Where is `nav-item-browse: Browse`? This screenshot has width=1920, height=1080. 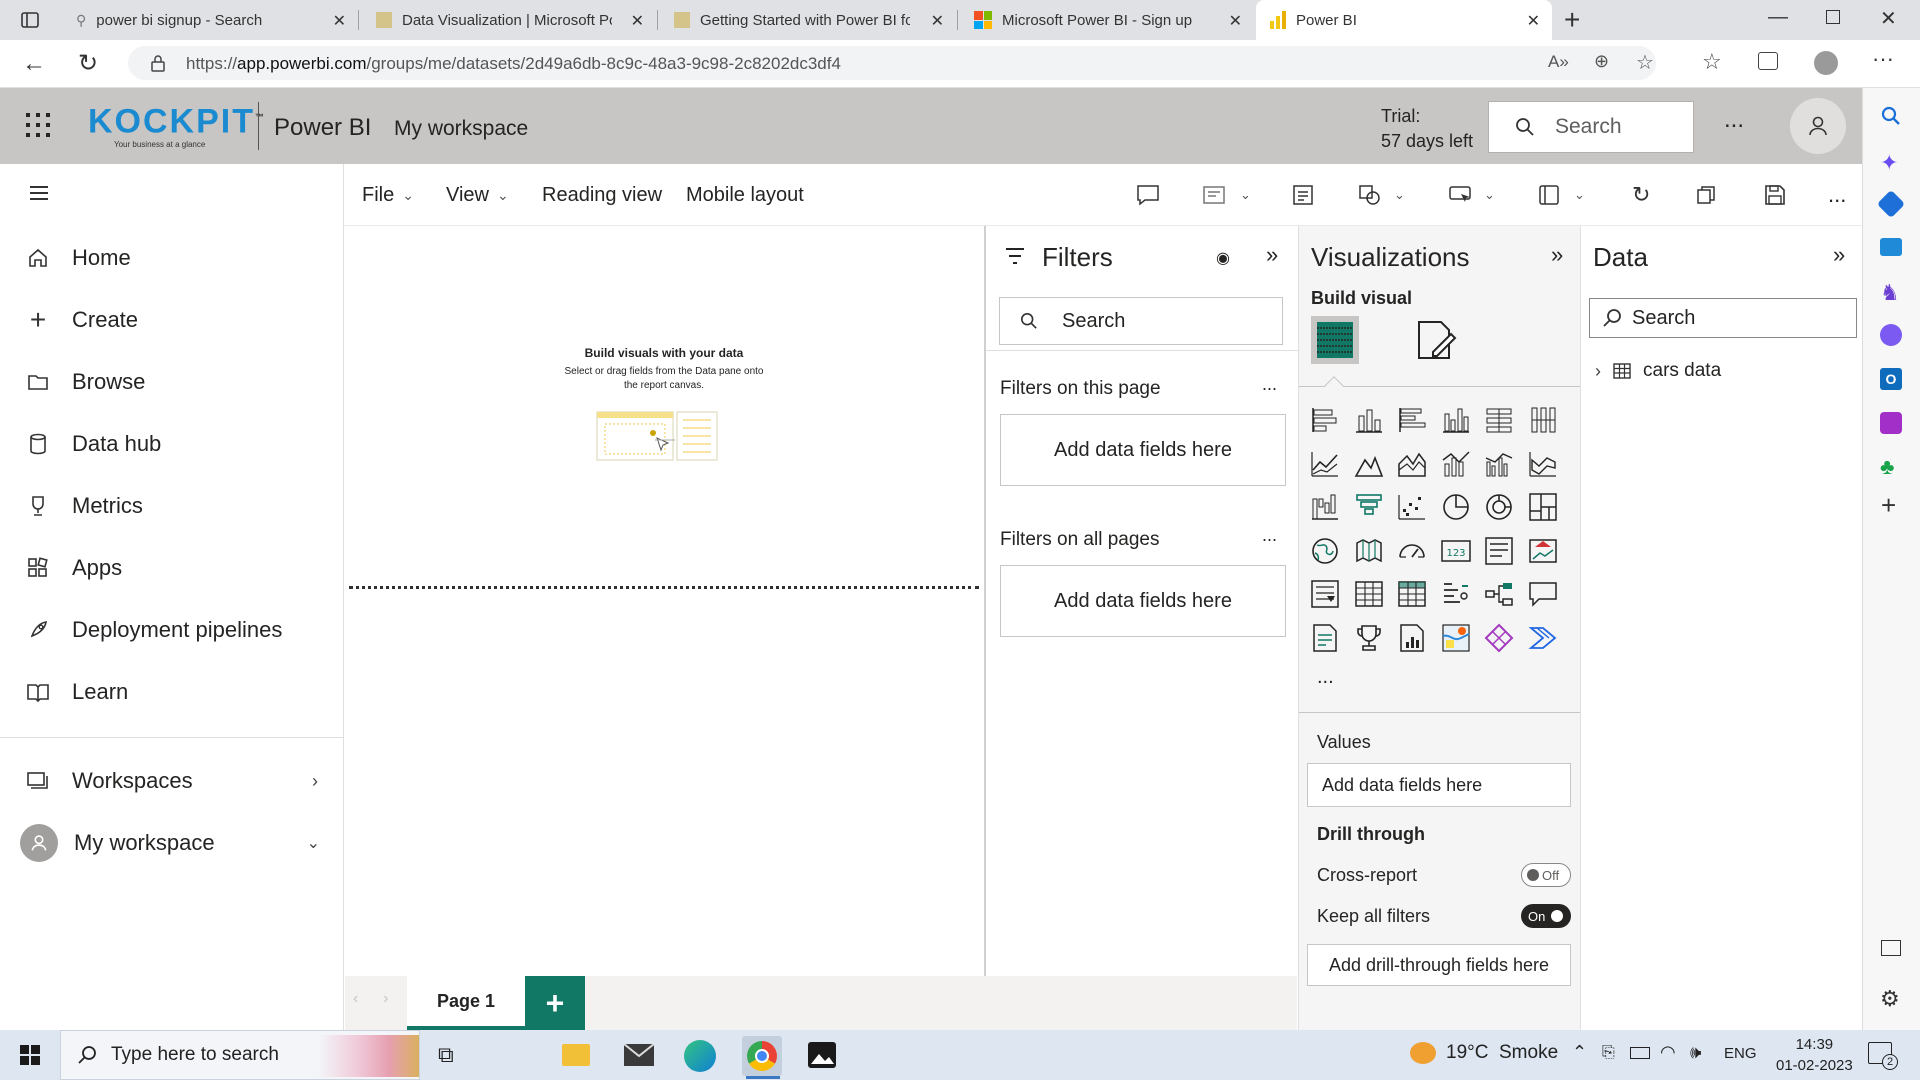
nav-item-browse: Browse is located at coordinates (172, 382).